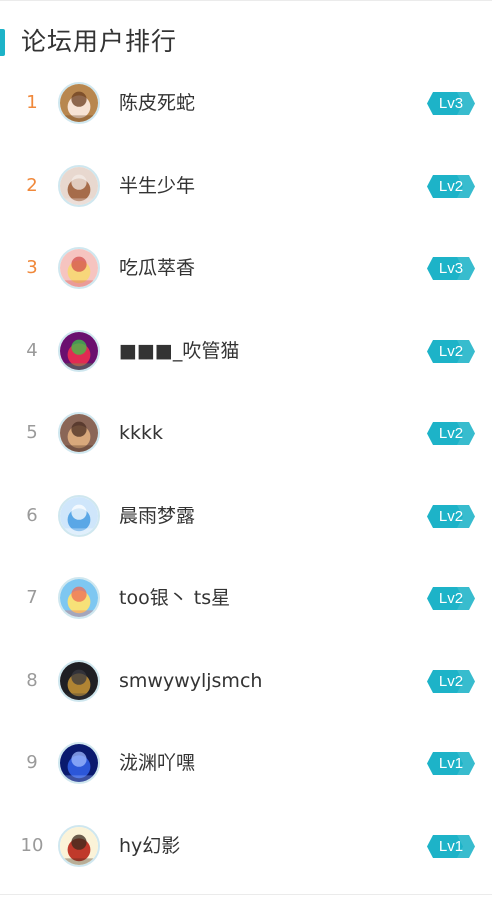 The width and height of the screenshot is (492, 906). Describe the element at coordinates (179, 351) in the screenshot. I see `username-link: ■■■_吹管猫` at that location.